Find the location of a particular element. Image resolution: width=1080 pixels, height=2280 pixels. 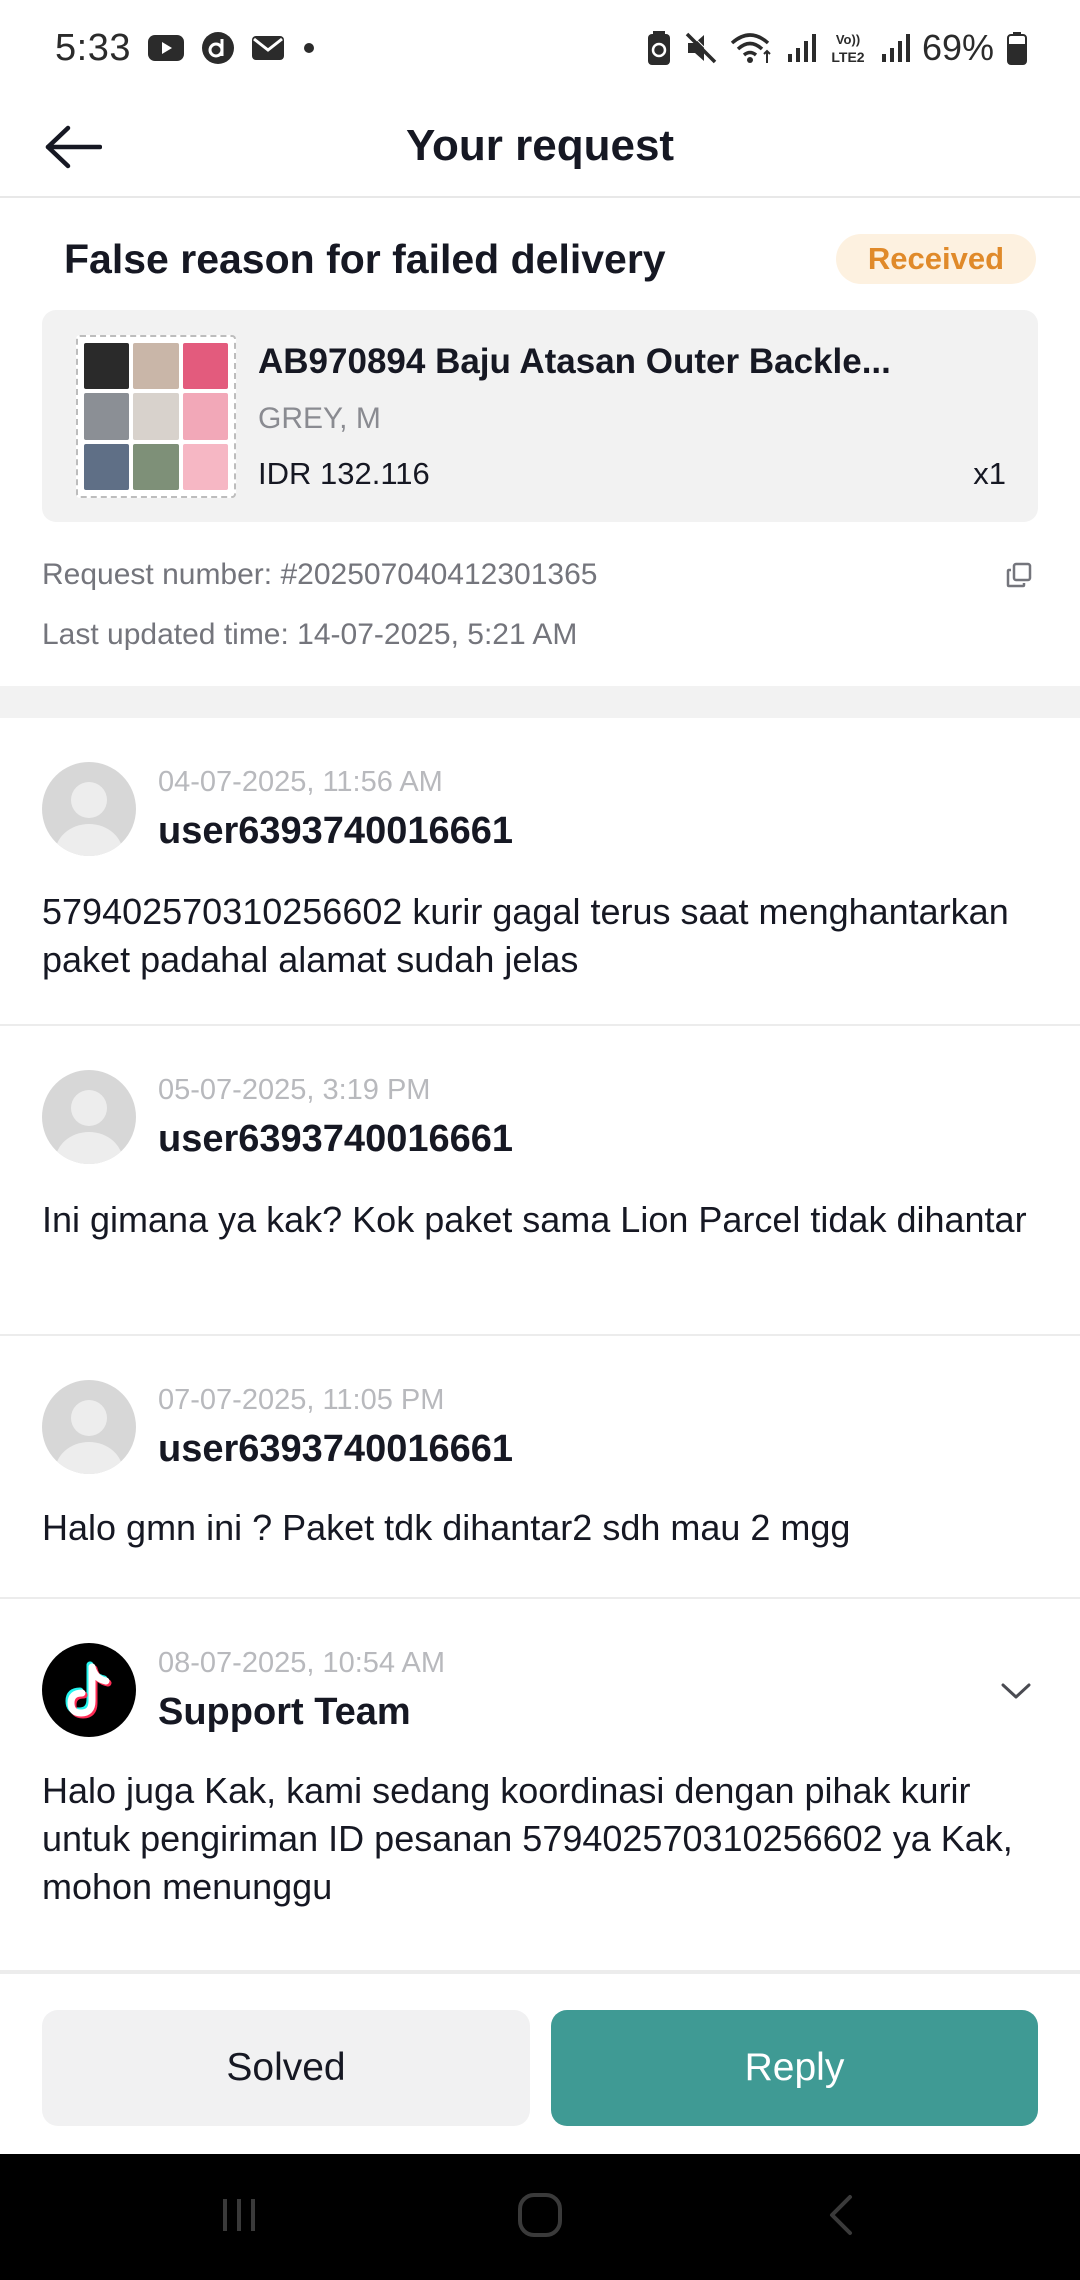

message-time: 07-07-2025, 11:05 PM is located at coordinates (301, 1400).